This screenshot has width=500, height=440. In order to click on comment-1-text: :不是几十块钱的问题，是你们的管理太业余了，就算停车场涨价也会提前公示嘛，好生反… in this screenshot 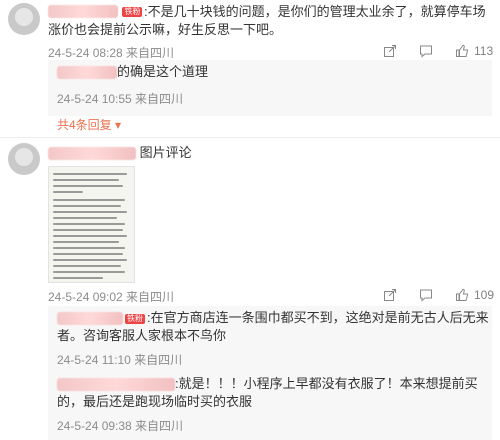, I will do `click(267, 20)`.